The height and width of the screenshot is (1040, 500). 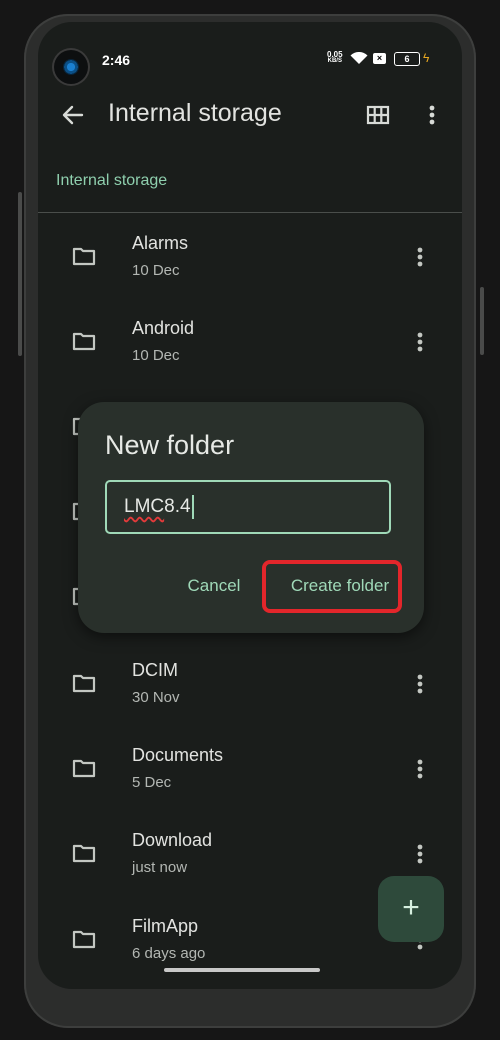 What do you see at coordinates (250, 683) in the screenshot?
I see `list-item: DCIM 30 Nov` at bounding box center [250, 683].